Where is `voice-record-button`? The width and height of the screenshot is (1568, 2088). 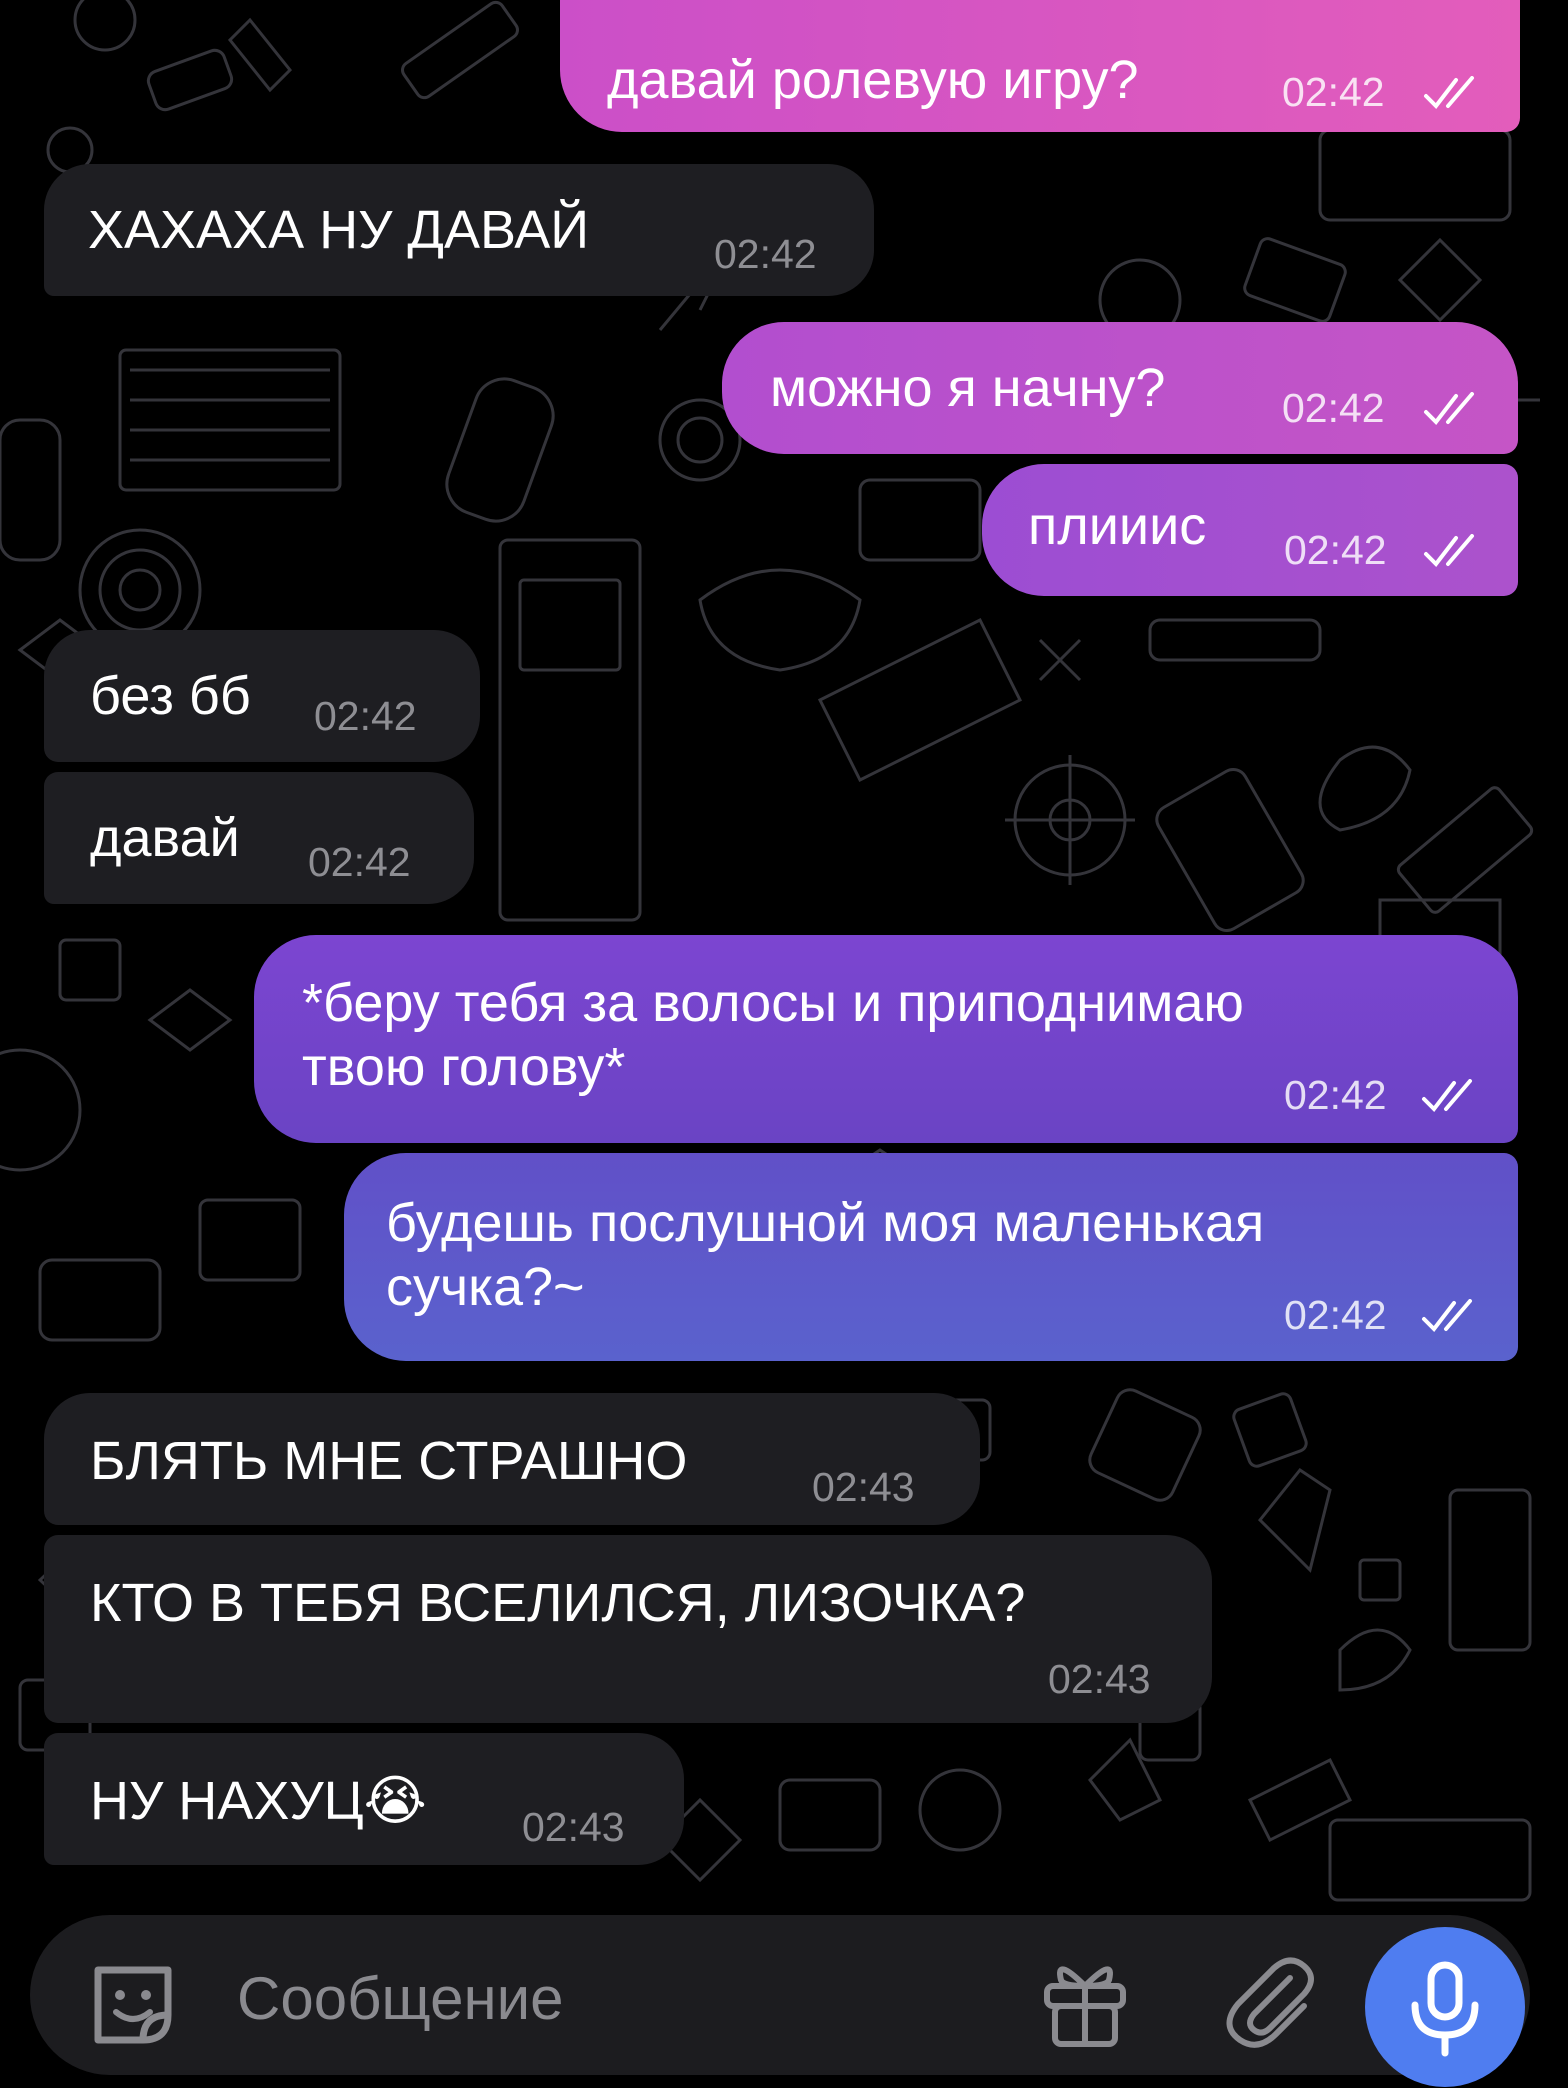 voice-record-button is located at coordinates (1445, 2007).